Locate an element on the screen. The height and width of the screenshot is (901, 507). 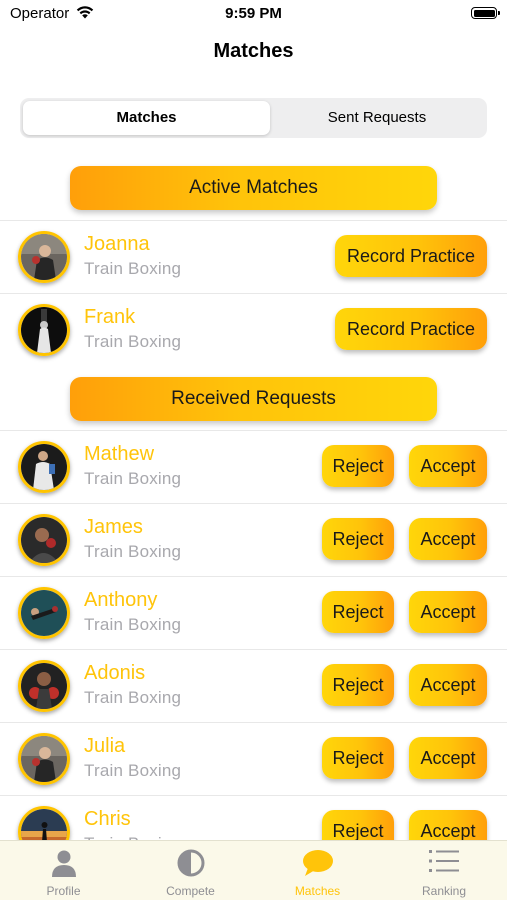
chat-bubble-icon is located at coordinates (317, 863).